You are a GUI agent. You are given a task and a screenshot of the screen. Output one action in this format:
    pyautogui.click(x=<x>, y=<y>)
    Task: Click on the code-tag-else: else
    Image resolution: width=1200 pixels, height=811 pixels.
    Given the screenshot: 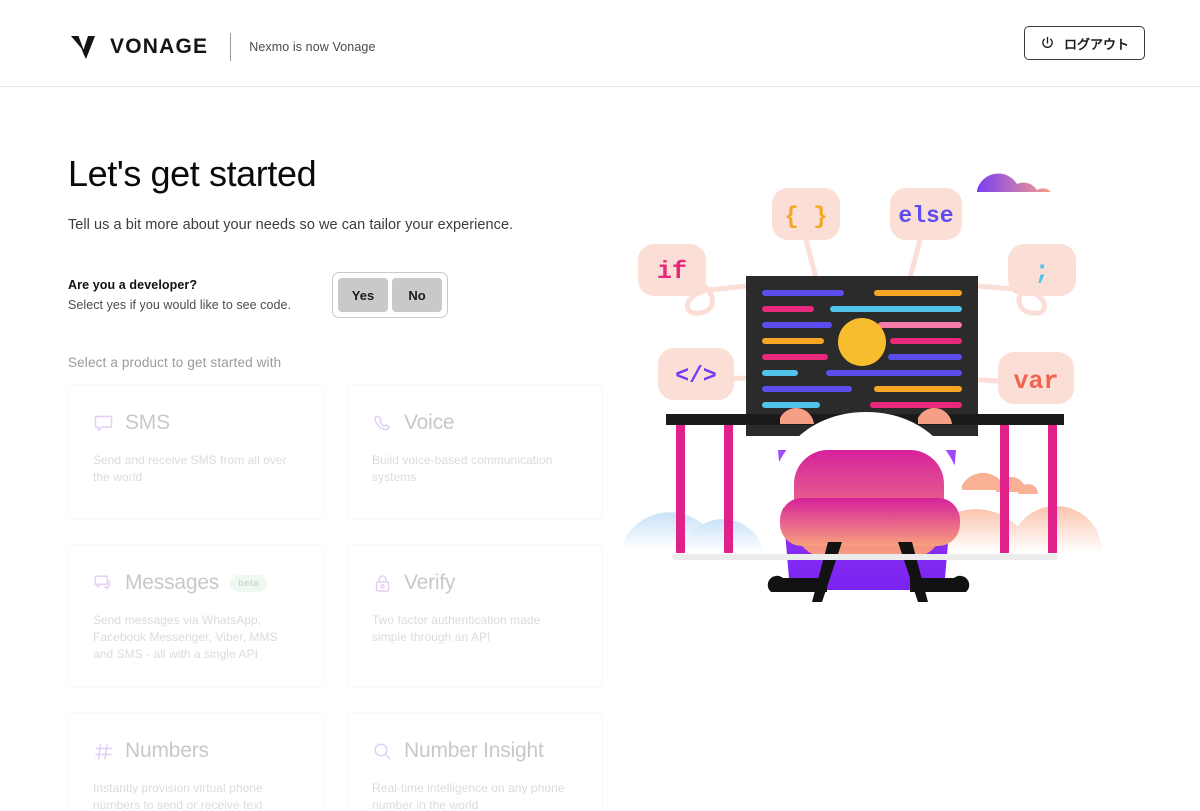 What is the action you would take?
    pyautogui.click(x=926, y=214)
    